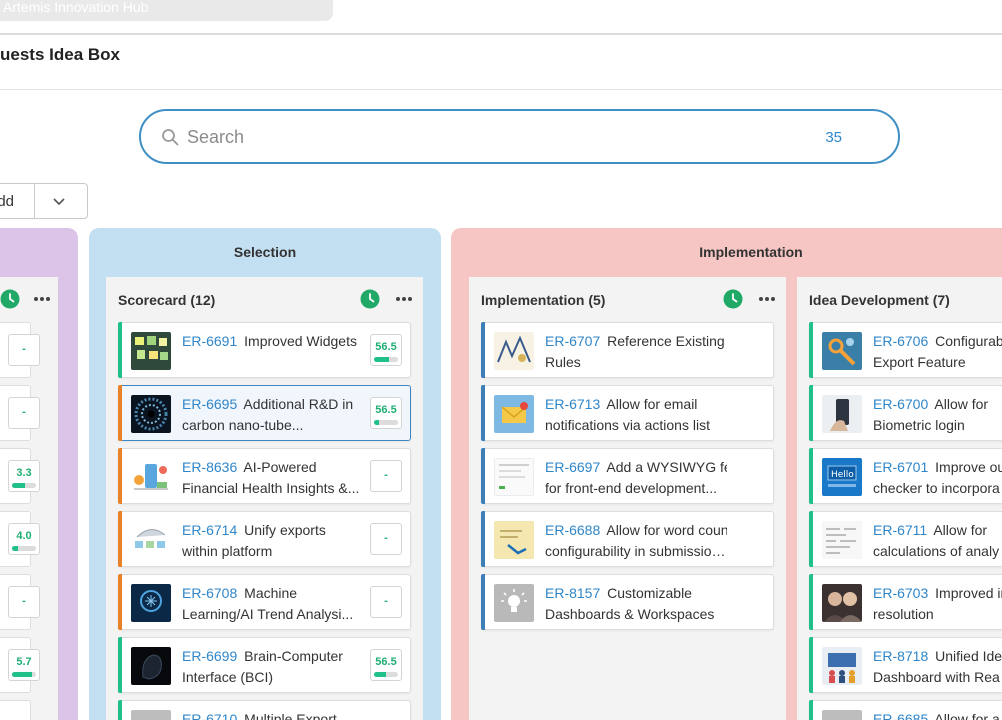 The width and height of the screenshot is (1002, 720). I want to click on card-title: ER-6711 Allow for calculations of analy, so click(937, 541).